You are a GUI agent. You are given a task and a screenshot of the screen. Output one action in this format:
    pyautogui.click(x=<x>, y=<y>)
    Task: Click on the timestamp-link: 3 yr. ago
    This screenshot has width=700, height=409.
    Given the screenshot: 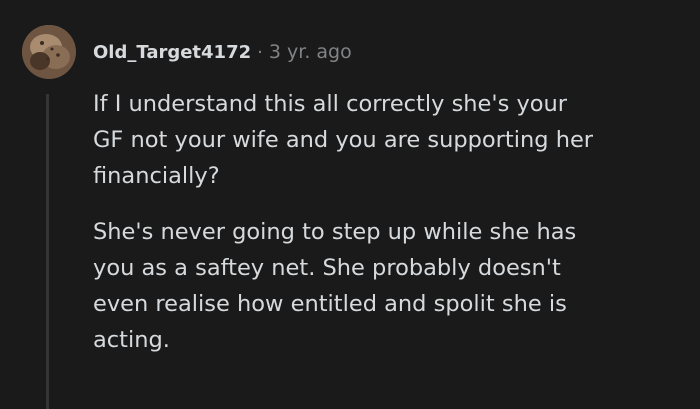 What is the action you would take?
    pyautogui.click(x=310, y=52)
    